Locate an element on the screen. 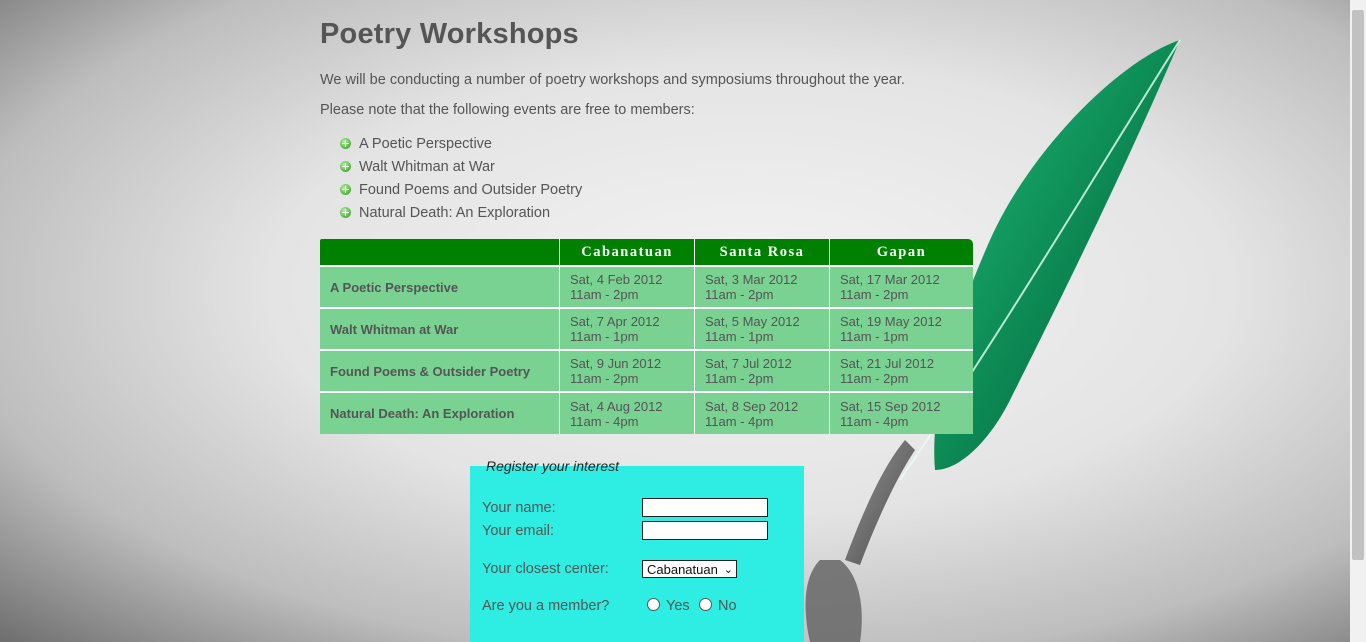  member-yes-radio is located at coordinates (653, 604).